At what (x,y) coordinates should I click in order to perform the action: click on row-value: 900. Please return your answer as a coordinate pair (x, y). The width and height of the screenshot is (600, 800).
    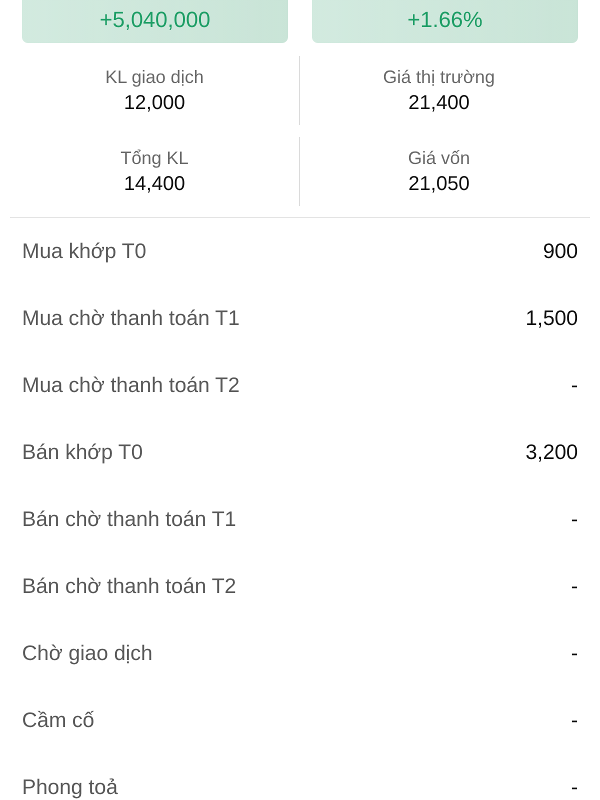
    Looking at the image, I should click on (560, 251).